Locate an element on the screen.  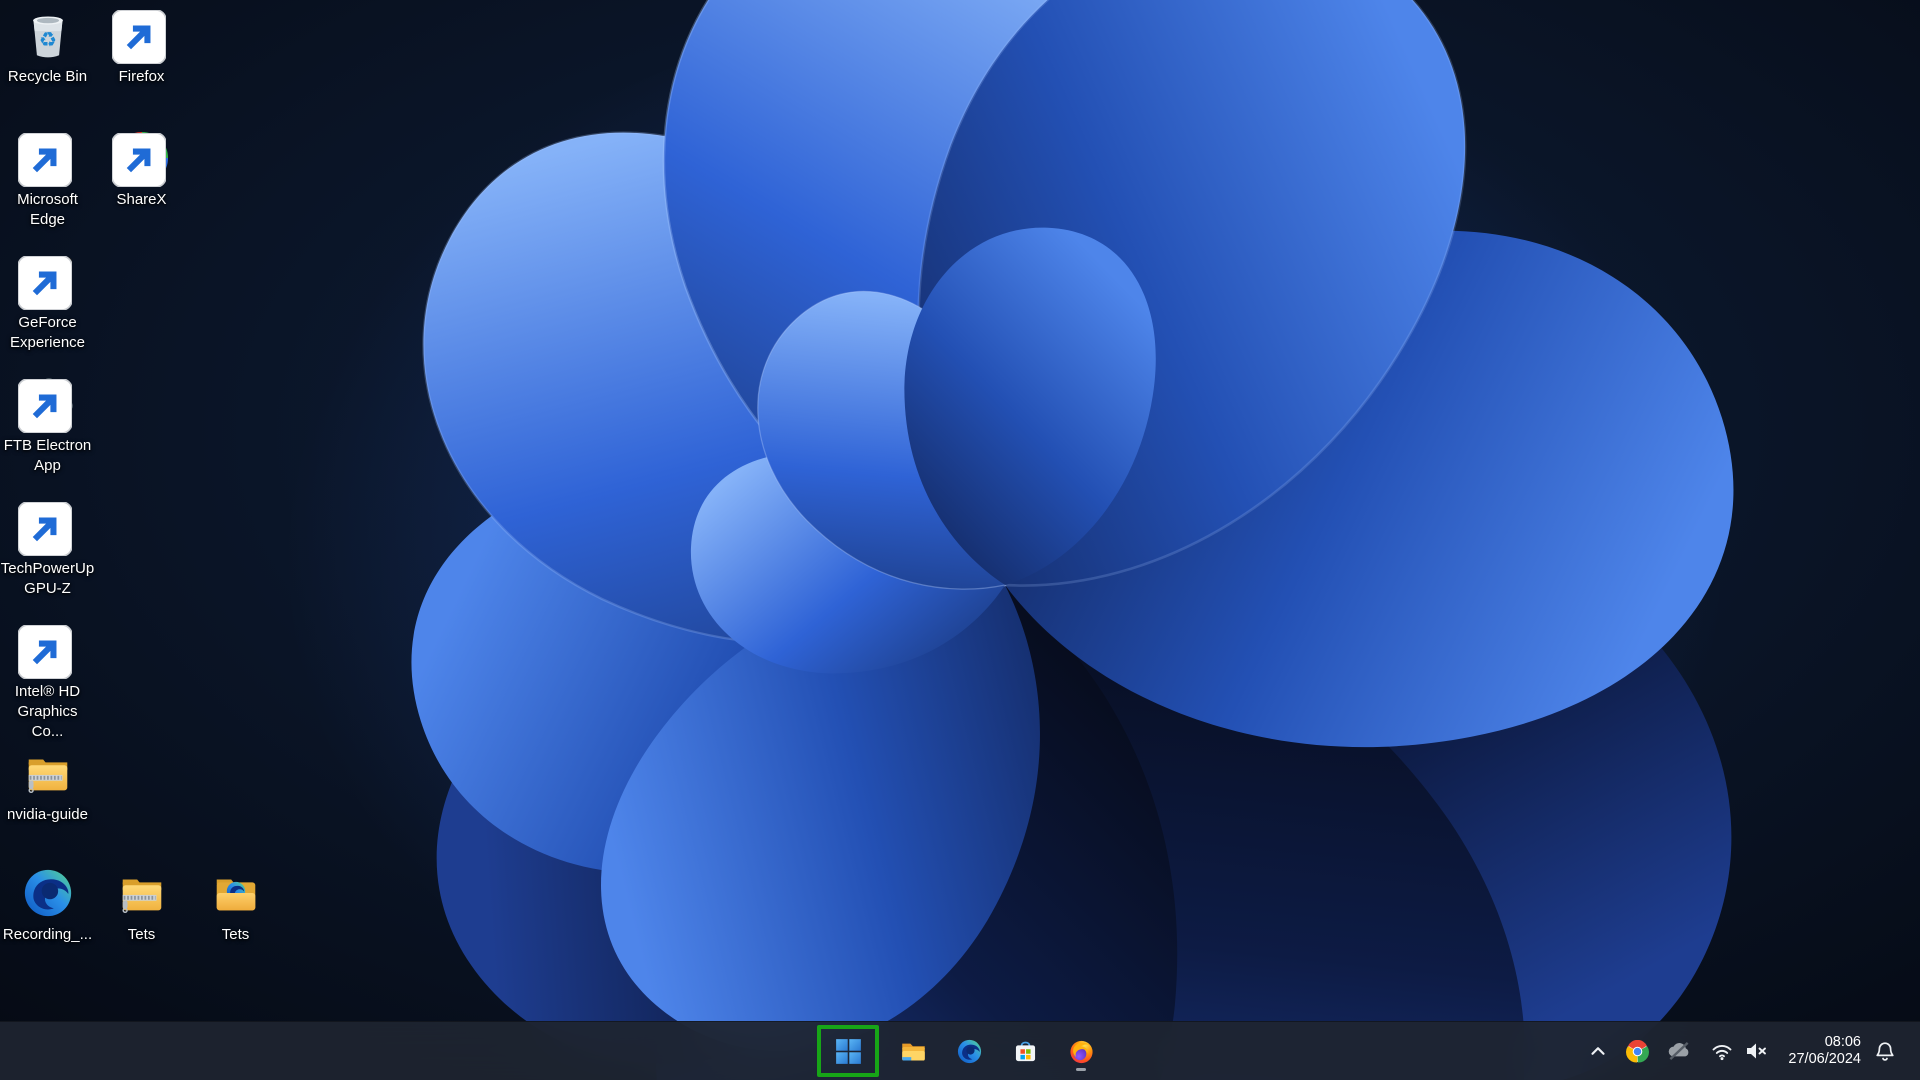
icon-label: GeForce Experience is located at coordinates (47, 332).